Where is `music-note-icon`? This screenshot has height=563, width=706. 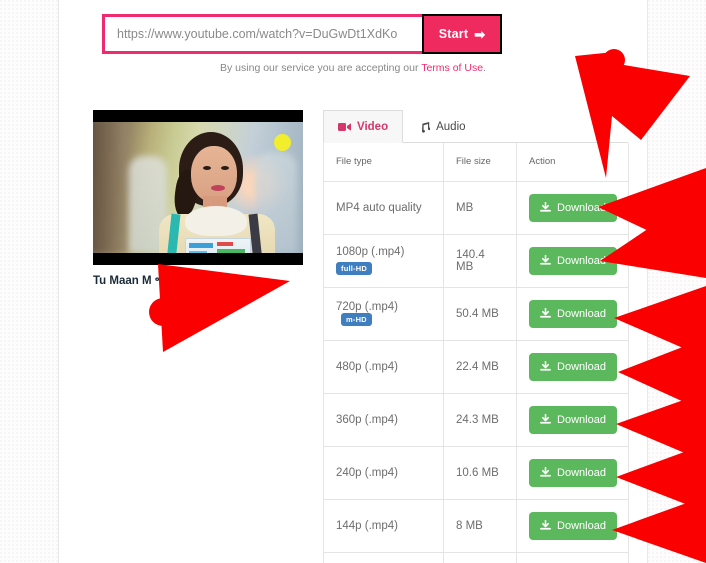
music-note-icon is located at coordinates (424, 127).